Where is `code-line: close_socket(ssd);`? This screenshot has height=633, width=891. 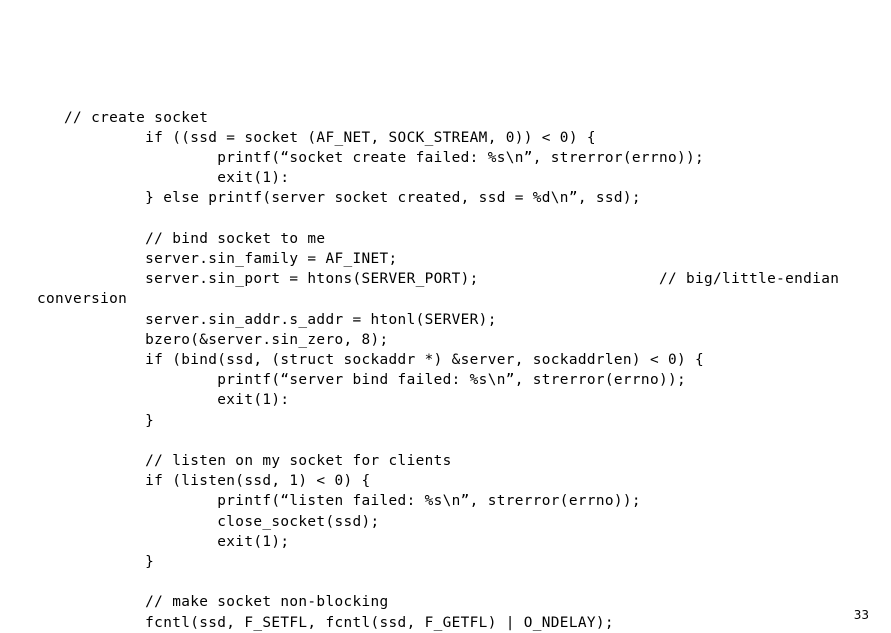 code-line: close_socket(ssd); is located at coordinates (208, 521).